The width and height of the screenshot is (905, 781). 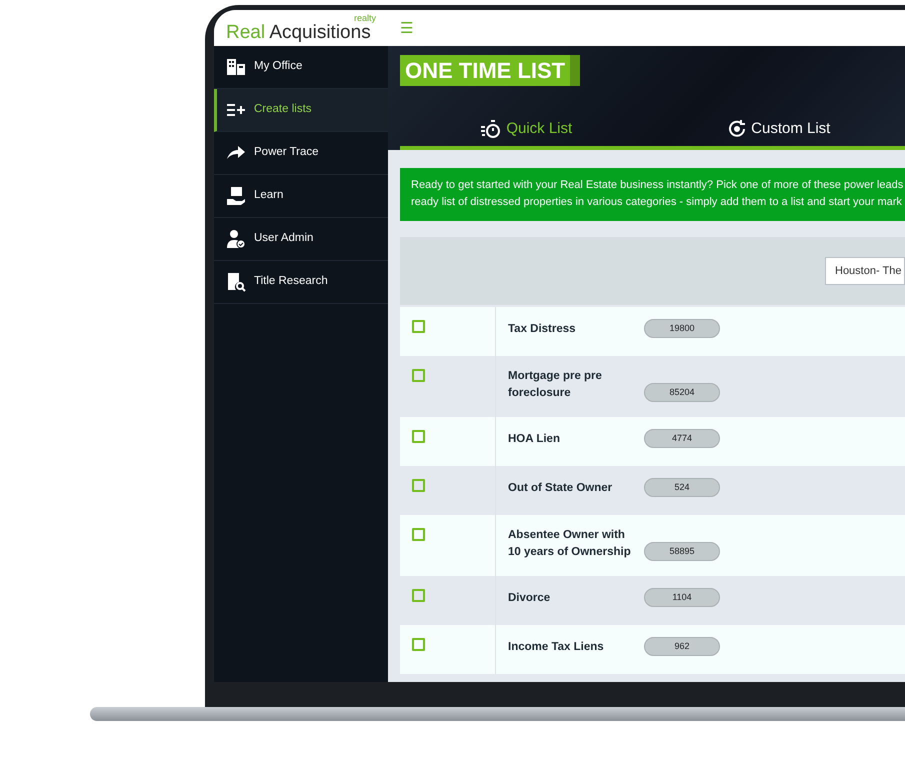 What do you see at coordinates (490, 70) in the screenshot?
I see `page-title: ONE TIME LIST` at bounding box center [490, 70].